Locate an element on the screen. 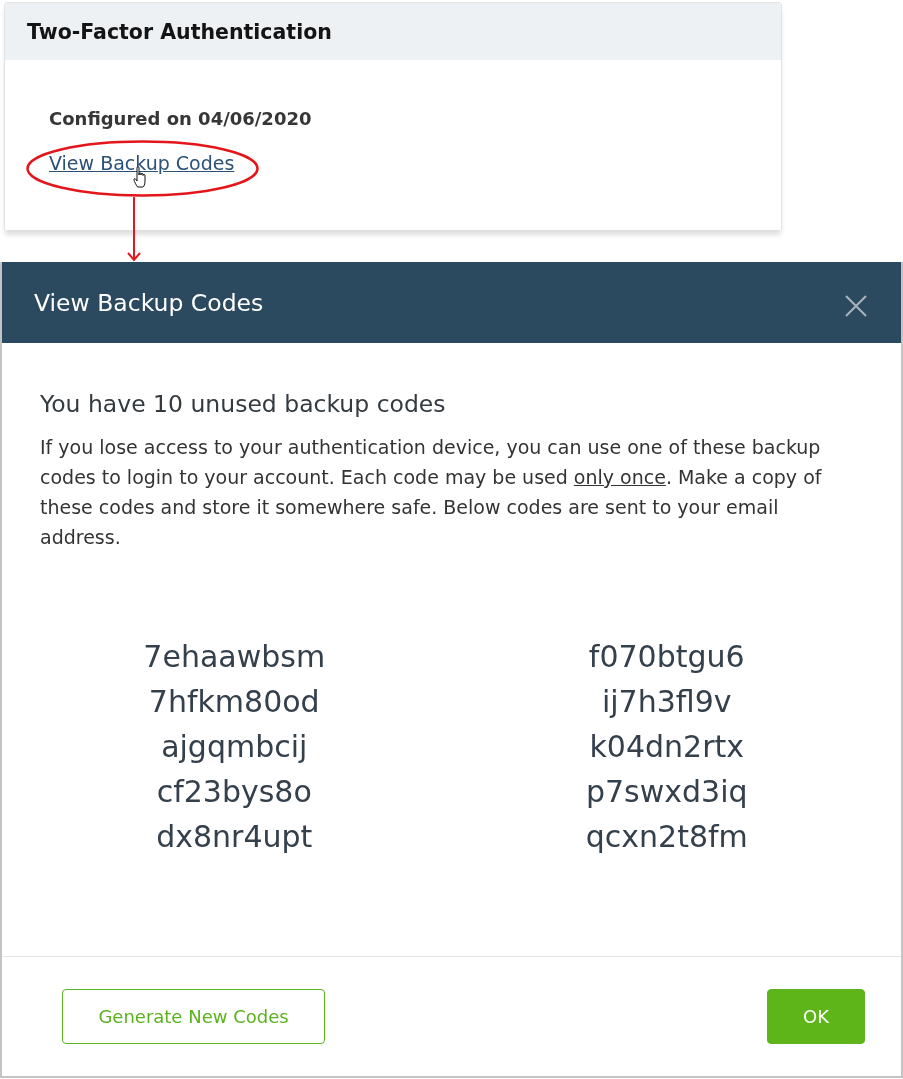  backup-code: ajgqmbcij is located at coordinates (234, 747).